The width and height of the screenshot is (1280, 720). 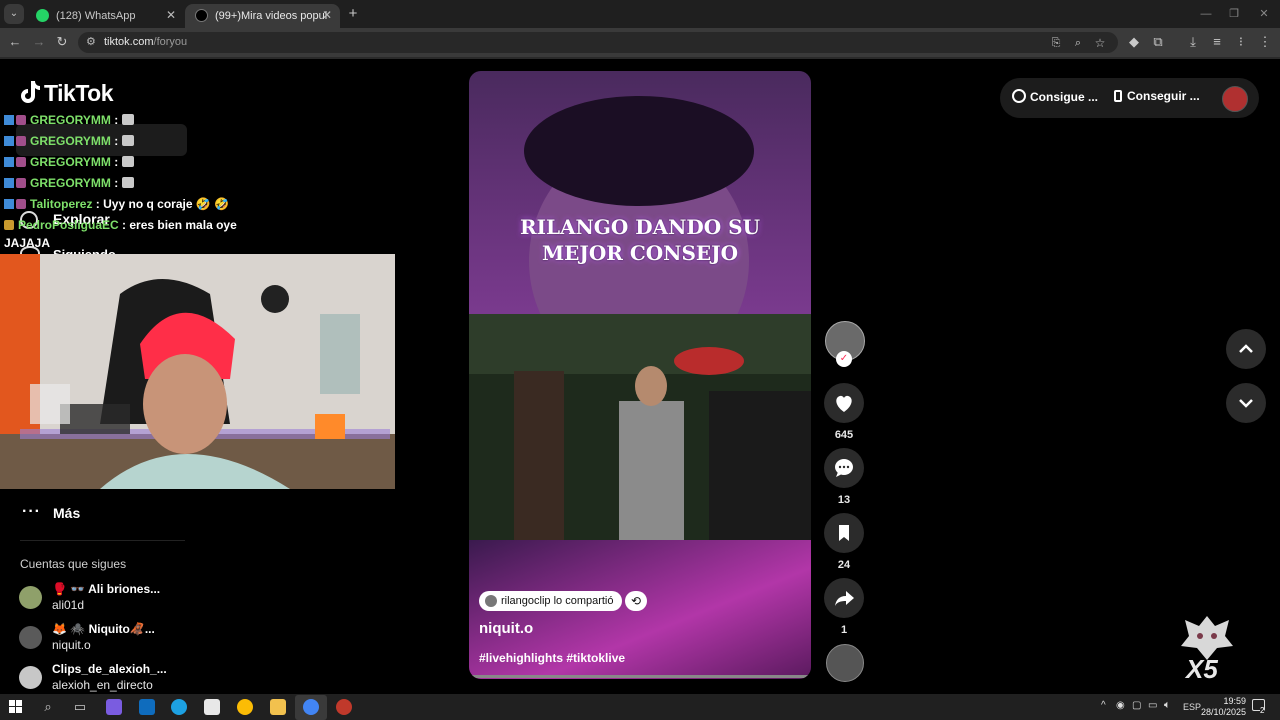 I want to click on comment-button, so click(x=844, y=468).